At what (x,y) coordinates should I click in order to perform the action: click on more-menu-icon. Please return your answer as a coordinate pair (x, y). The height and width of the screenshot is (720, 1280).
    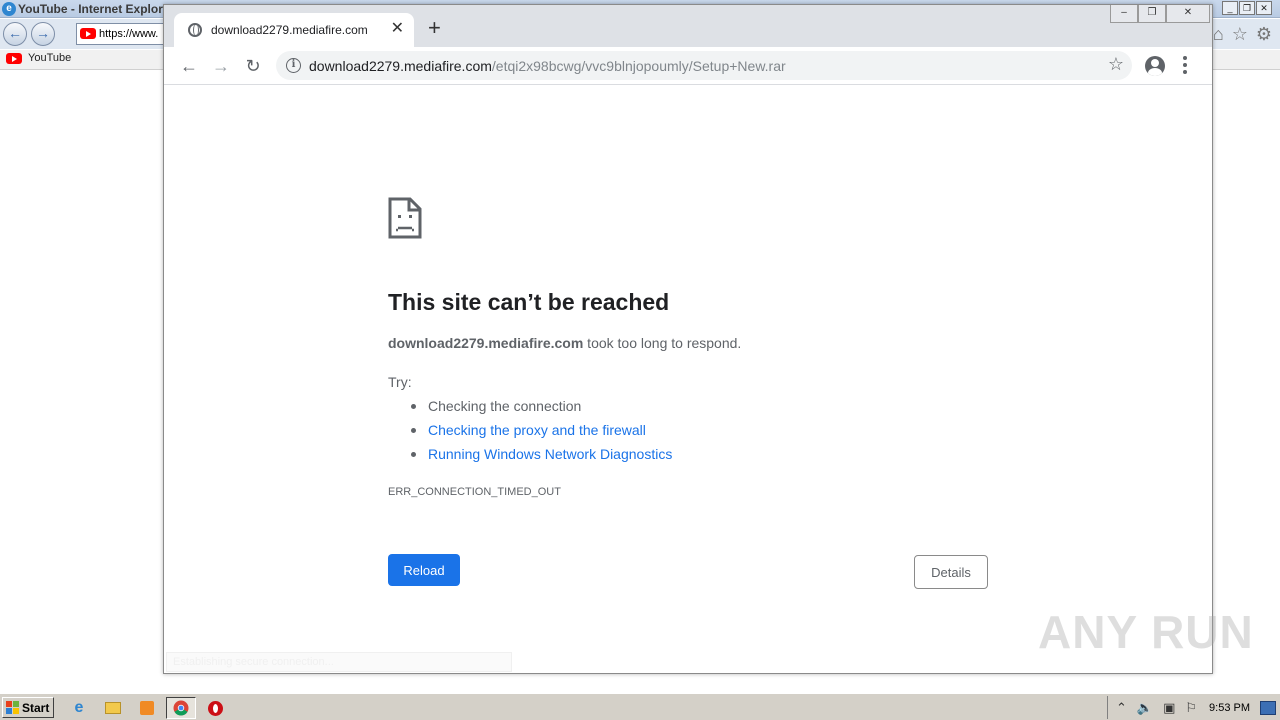
    Looking at the image, I should click on (1185, 66).